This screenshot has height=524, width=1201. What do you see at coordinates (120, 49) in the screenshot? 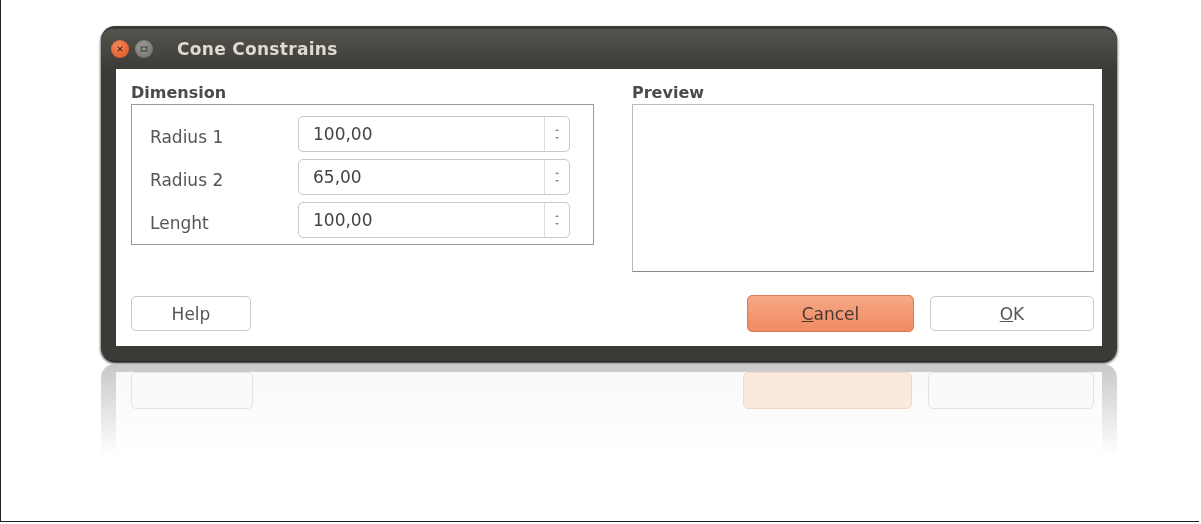
I see `close-icon` at bounding box center [120, 49].